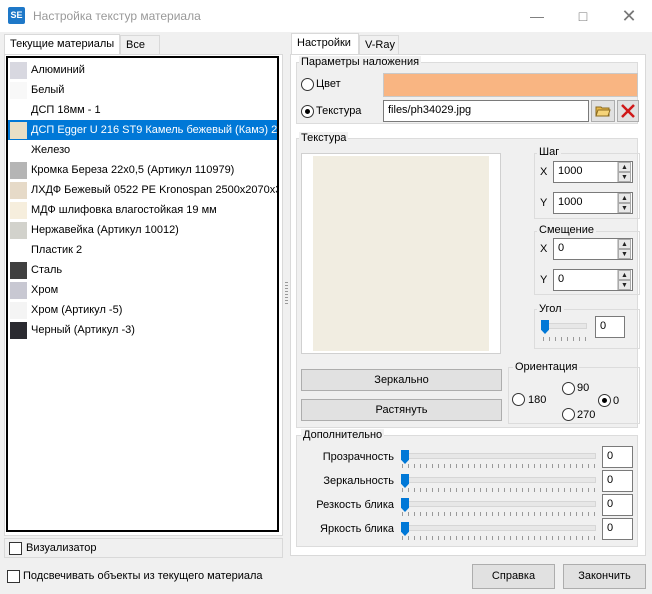  What do you see at coordinates (604, 400) in the screenshot?
I see `orientation-0-radio` at bounding box center [604, 400].